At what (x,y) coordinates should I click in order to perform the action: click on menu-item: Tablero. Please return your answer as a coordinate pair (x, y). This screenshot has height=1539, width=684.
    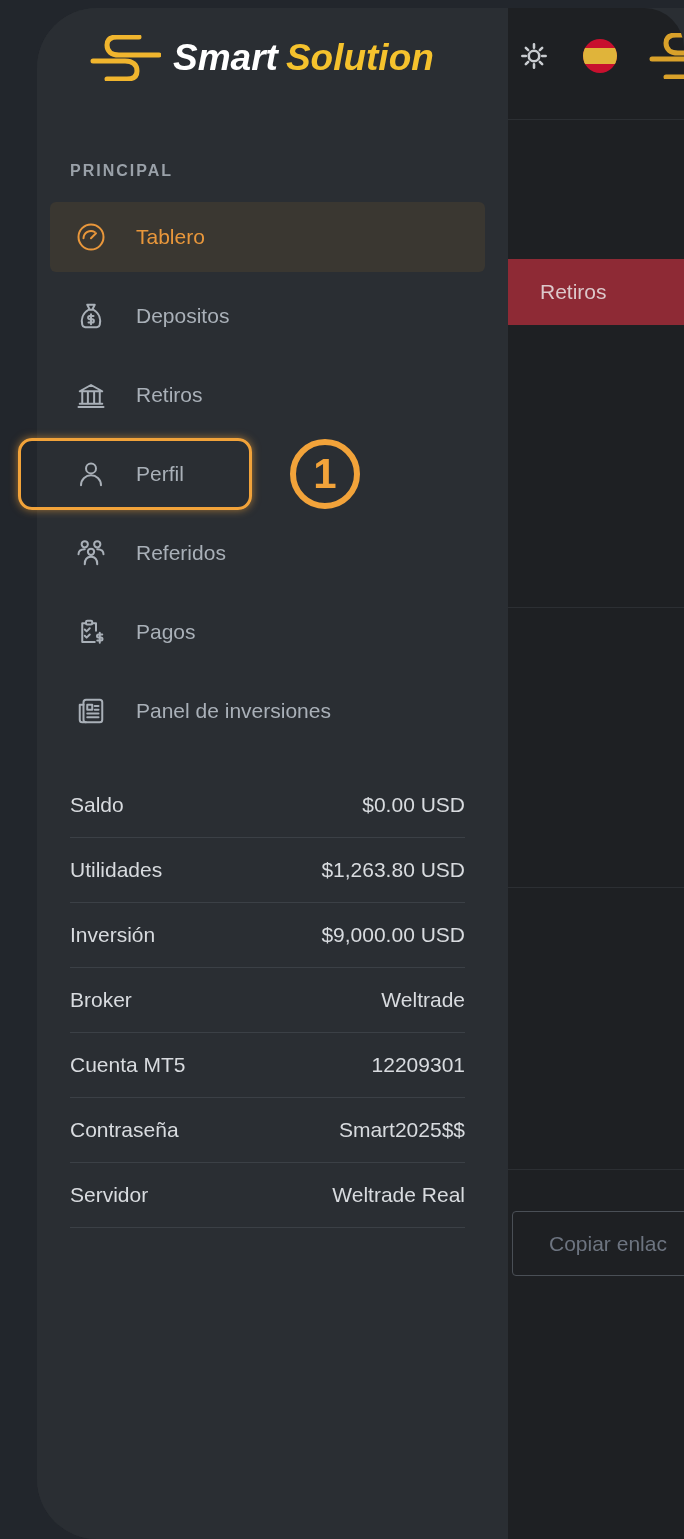
    Looking at the image, I should click on (267, 237).